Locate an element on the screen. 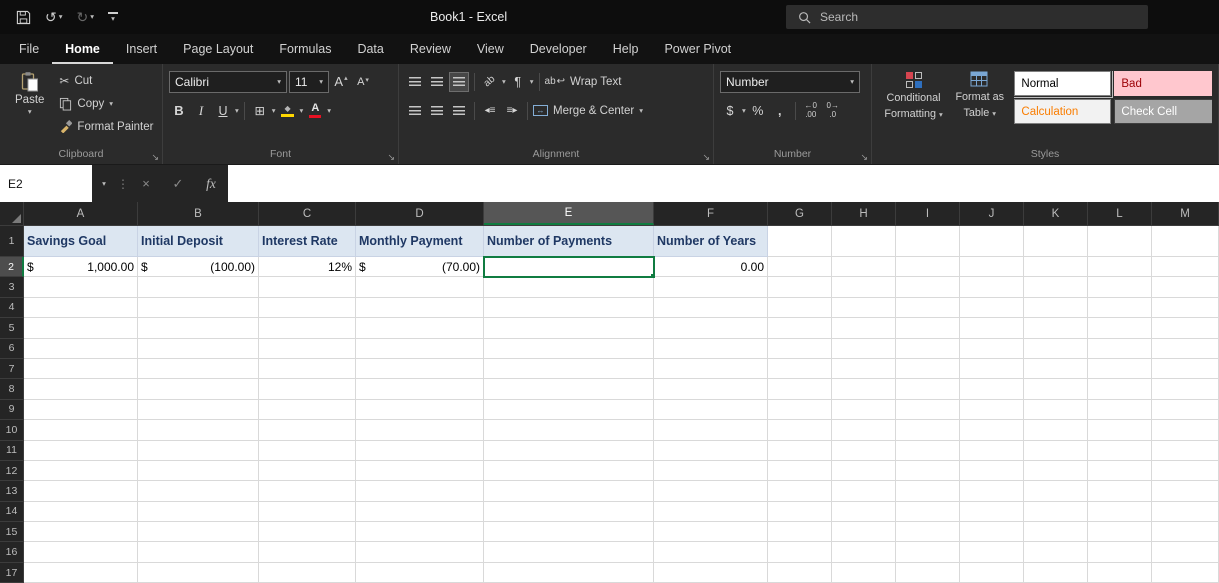 The width and height of the screenshot is (1219, 583). cell-J6 is located at coordinates (992, 348).